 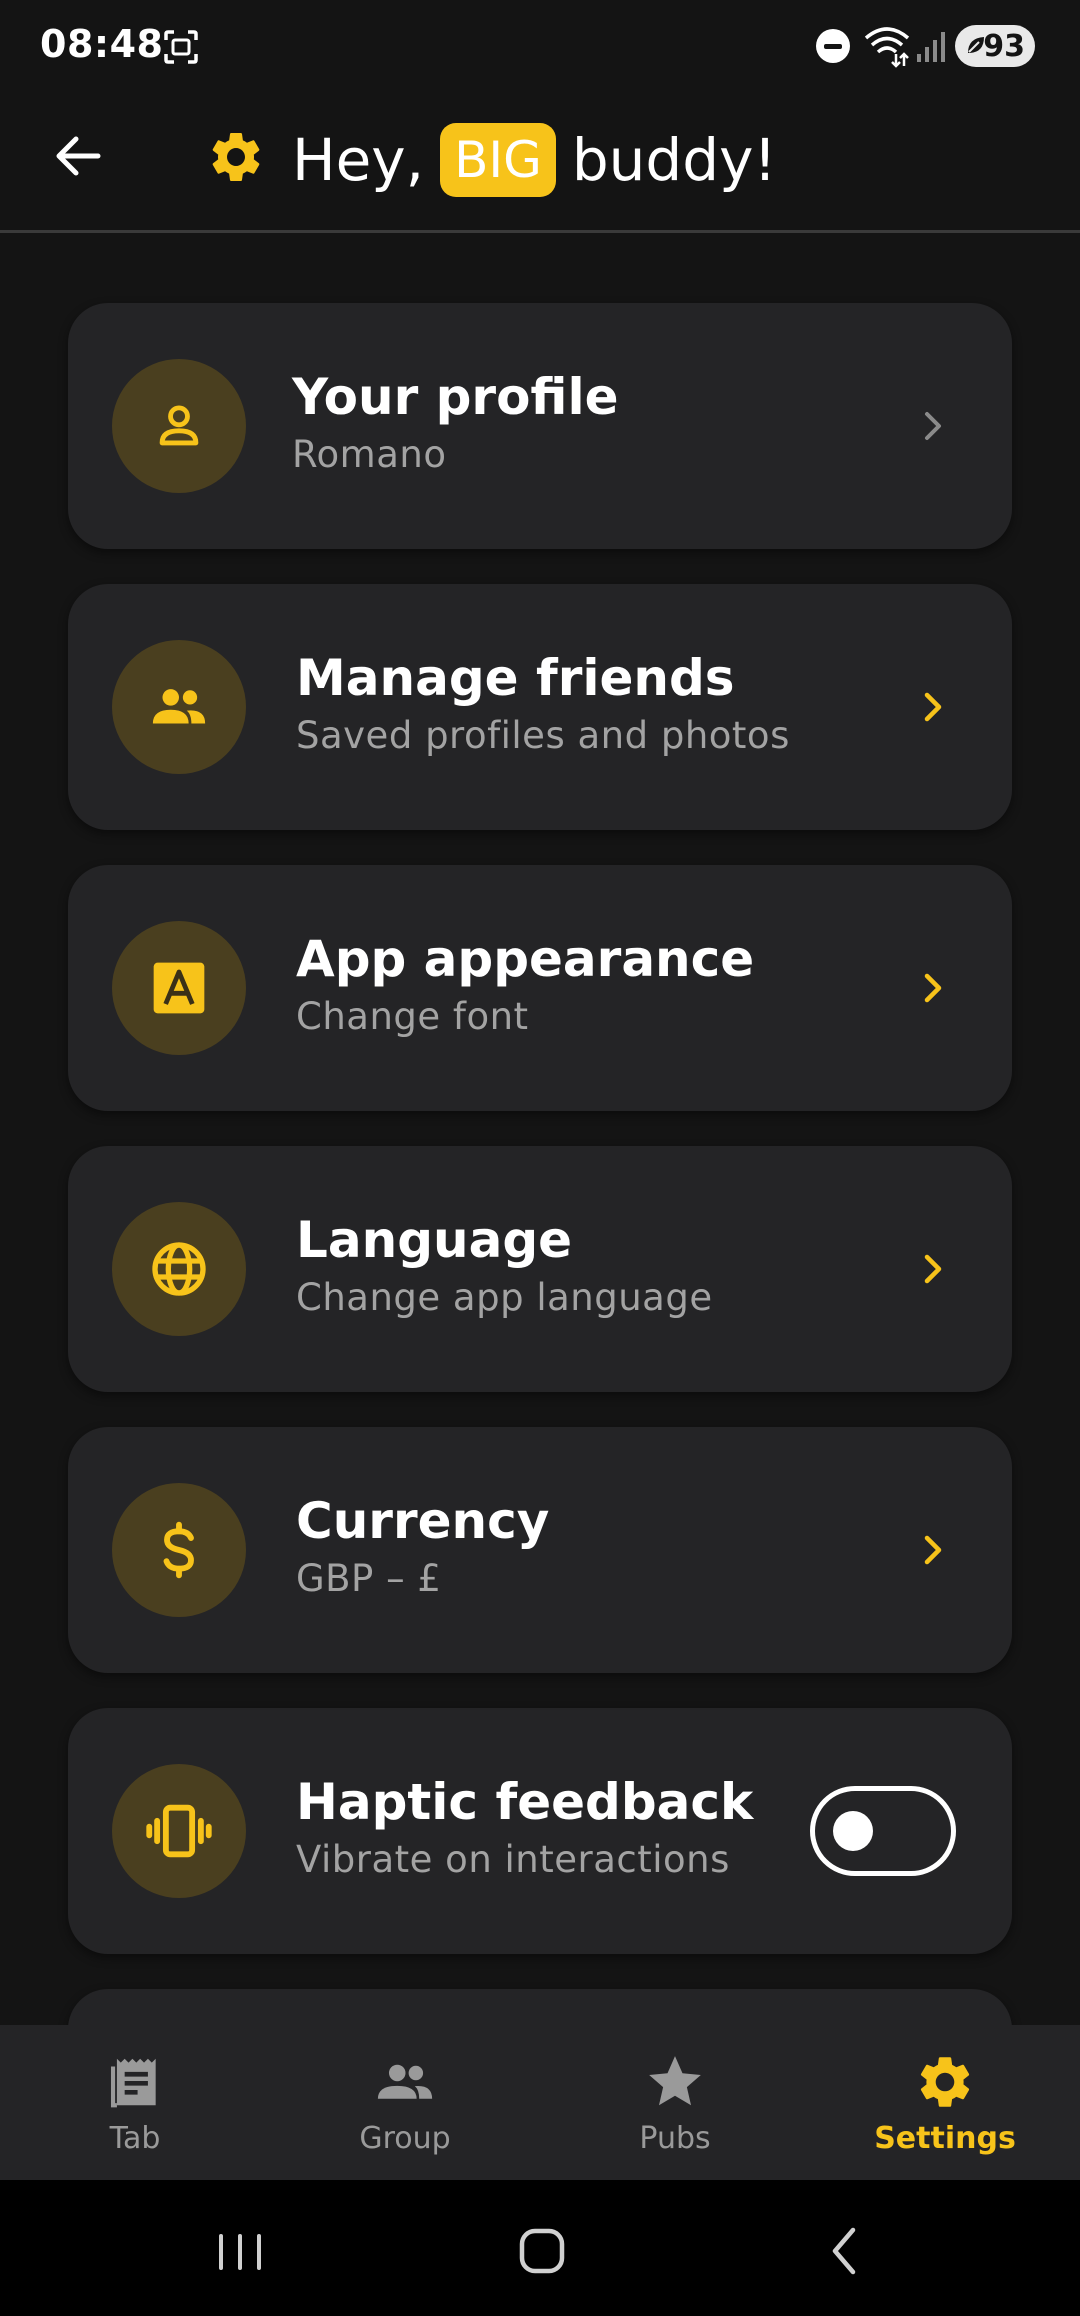 I want to click on system-nav-bar, so click(x=540, y=2248).